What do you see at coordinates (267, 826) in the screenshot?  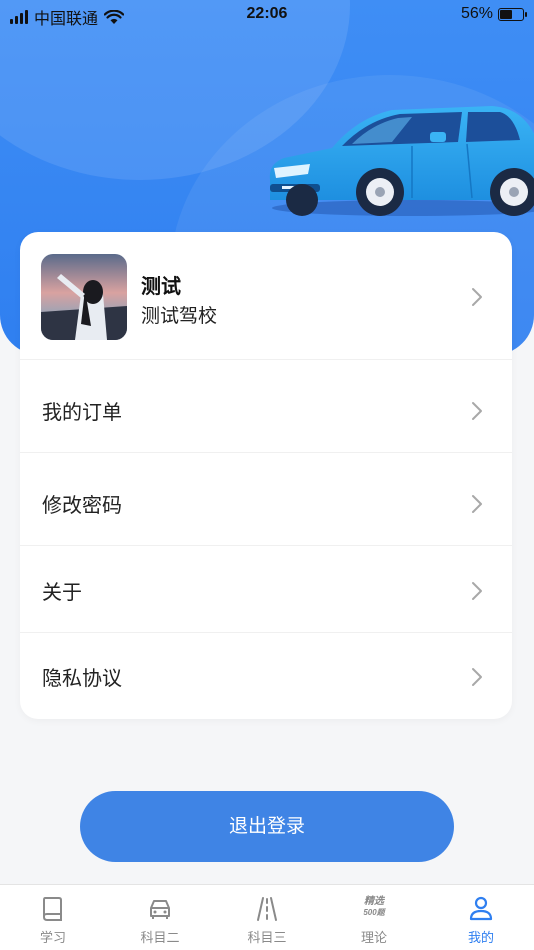 I see `logout-button: 退出登录` at bounding box center [267, 826].